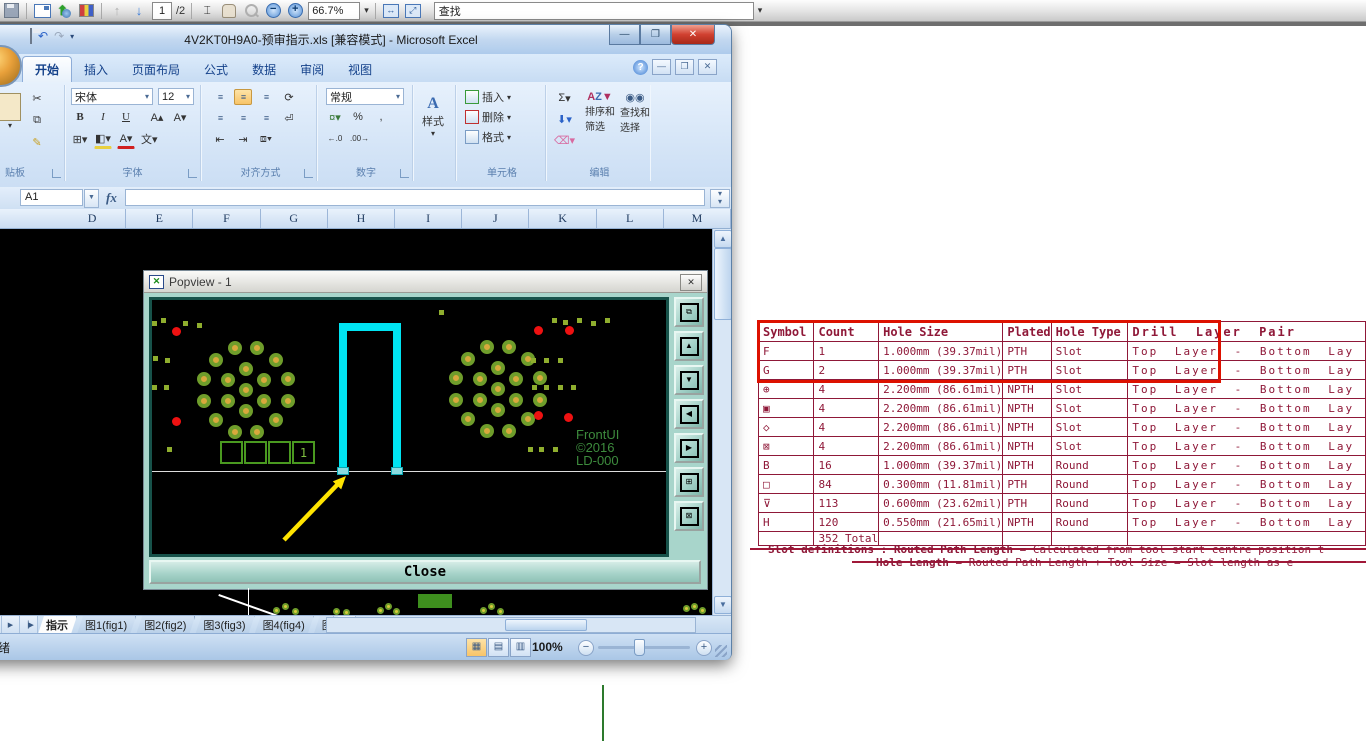  Describe the element at coordinates (362, 218) in the screenshot. I see `column-header-H: H` at that location.